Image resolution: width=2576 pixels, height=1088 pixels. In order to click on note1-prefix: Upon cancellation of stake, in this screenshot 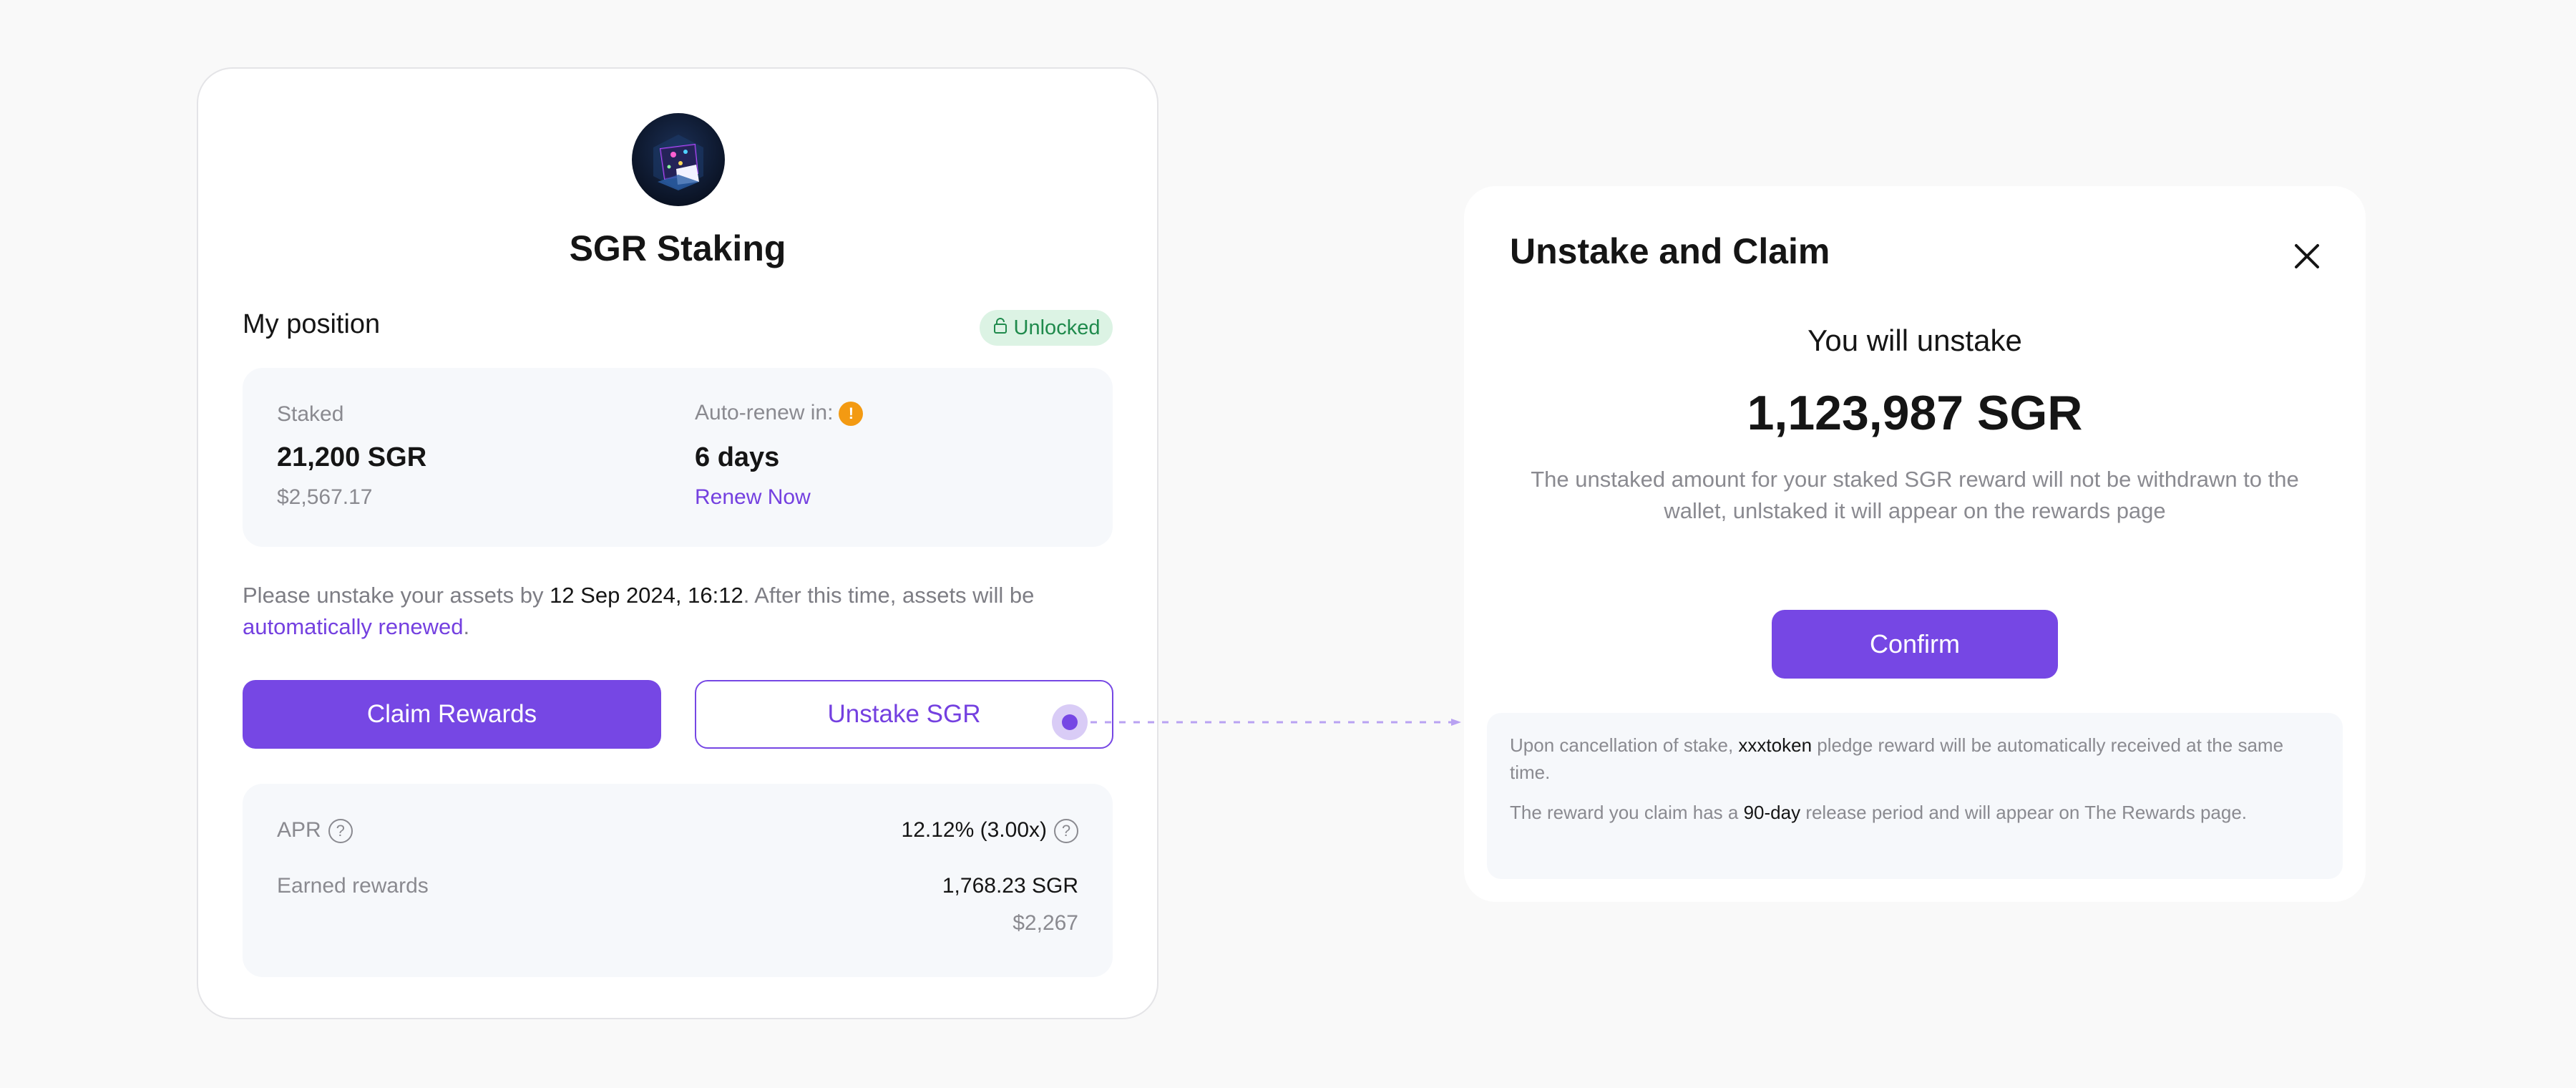, I will do `click(1624, 745)`.